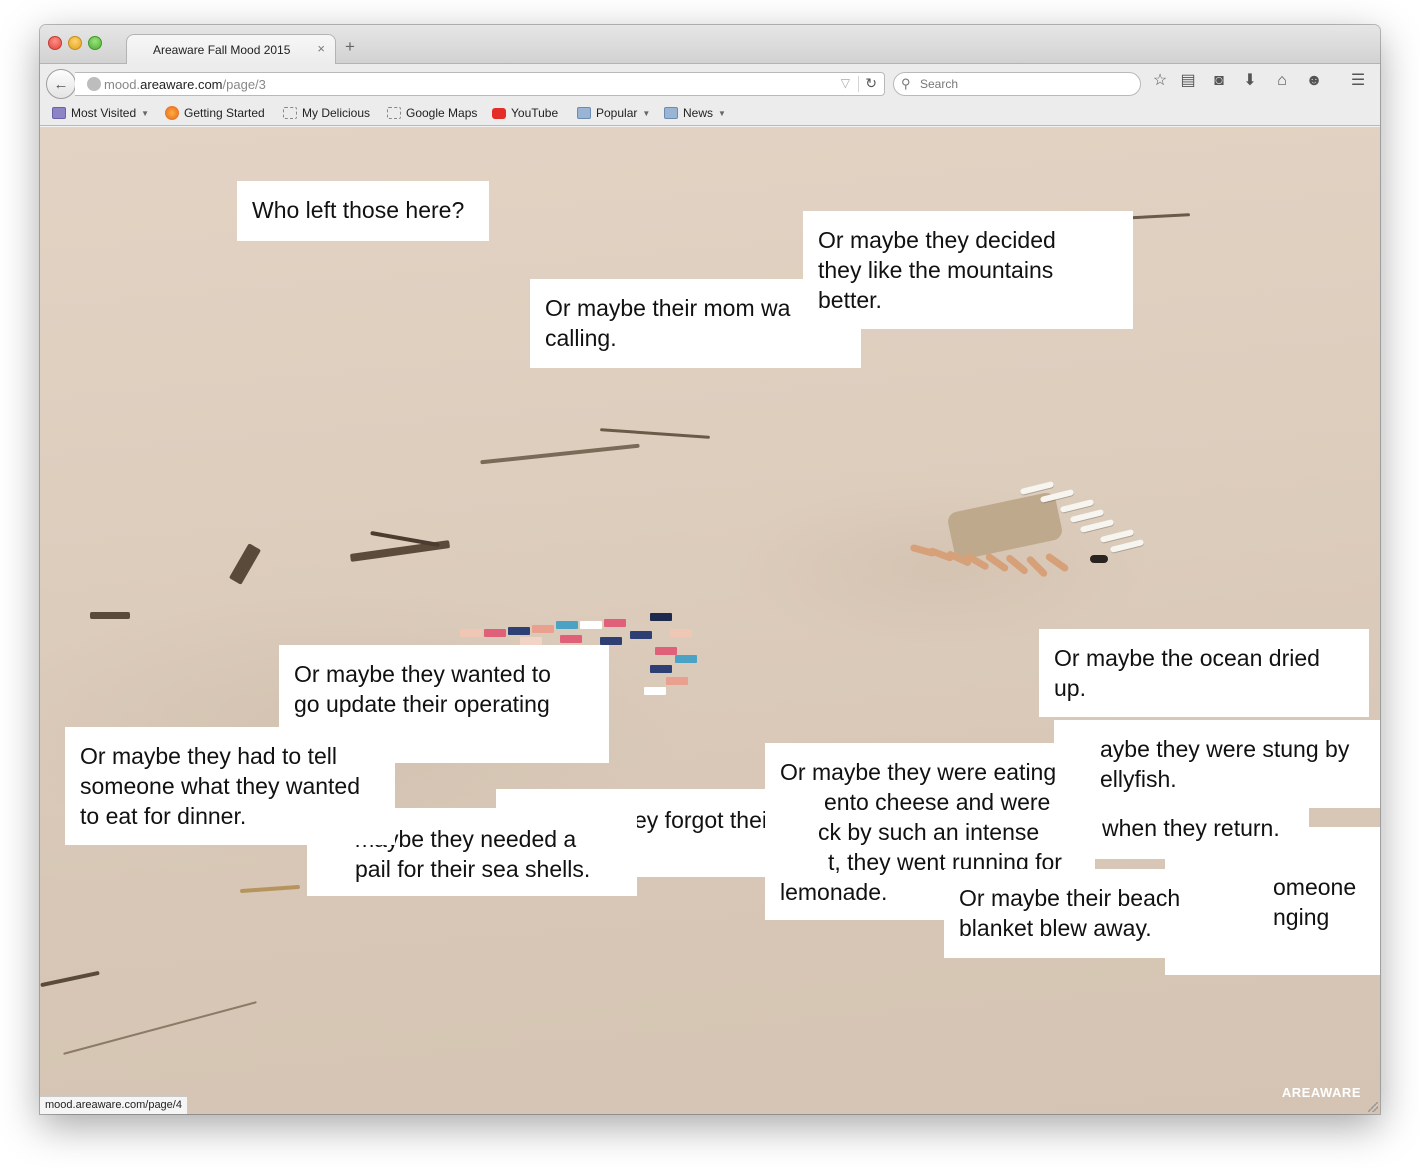 The image size is (1420, 1169). Describe the element at coordinates (937, 802) in the screenshot. I see `note-line: ento cheese and were` at that location.